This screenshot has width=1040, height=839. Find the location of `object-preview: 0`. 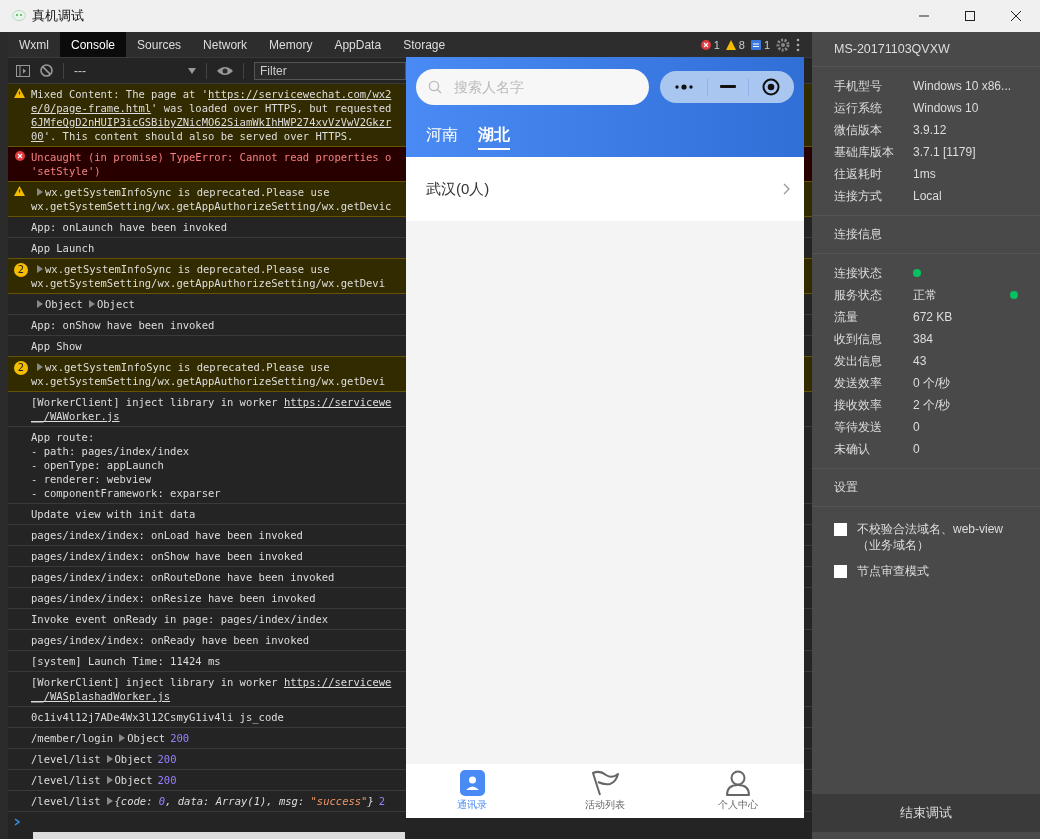

object-preview: 0 is located at coordinates (162, 801).